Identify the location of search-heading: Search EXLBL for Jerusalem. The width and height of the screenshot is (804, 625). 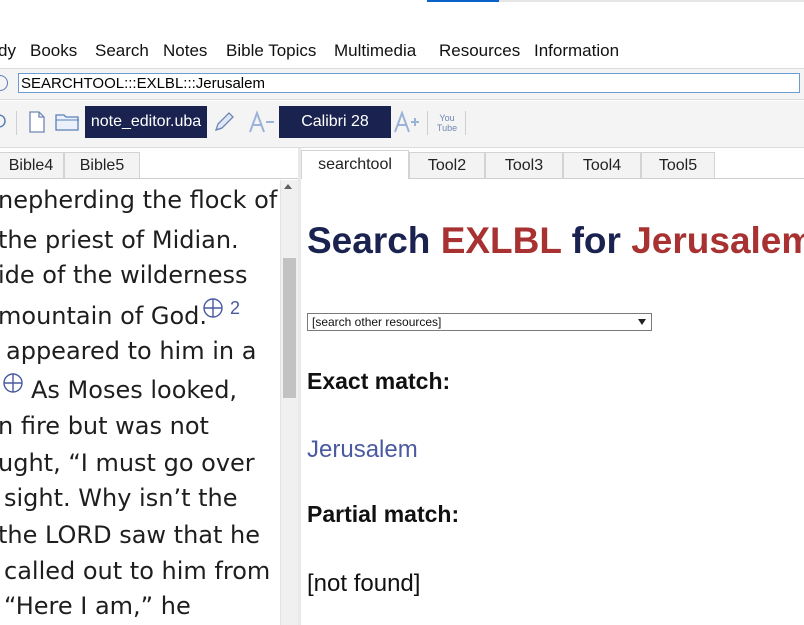
(555, 241).